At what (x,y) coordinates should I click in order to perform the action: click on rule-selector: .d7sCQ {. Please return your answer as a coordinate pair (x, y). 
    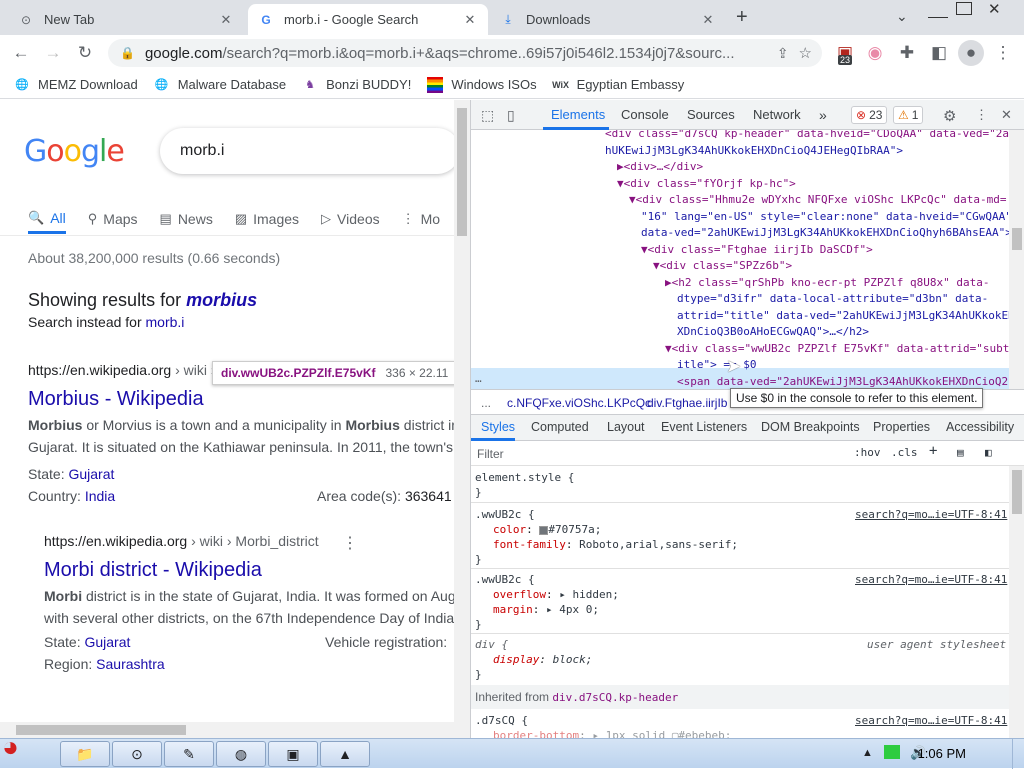
    Looking at the image, I should click on (501, 720).